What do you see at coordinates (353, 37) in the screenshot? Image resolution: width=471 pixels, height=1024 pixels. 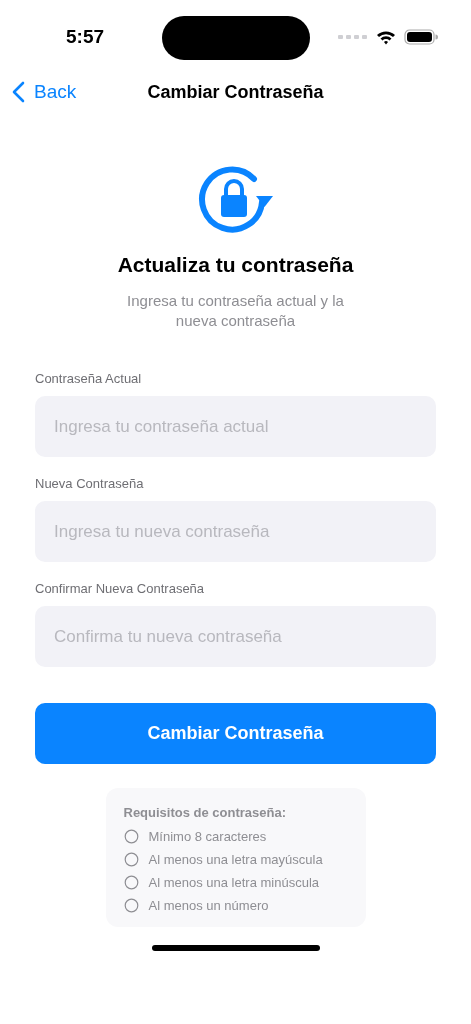 I see `signal-icon` at bounding box center [353, 37].